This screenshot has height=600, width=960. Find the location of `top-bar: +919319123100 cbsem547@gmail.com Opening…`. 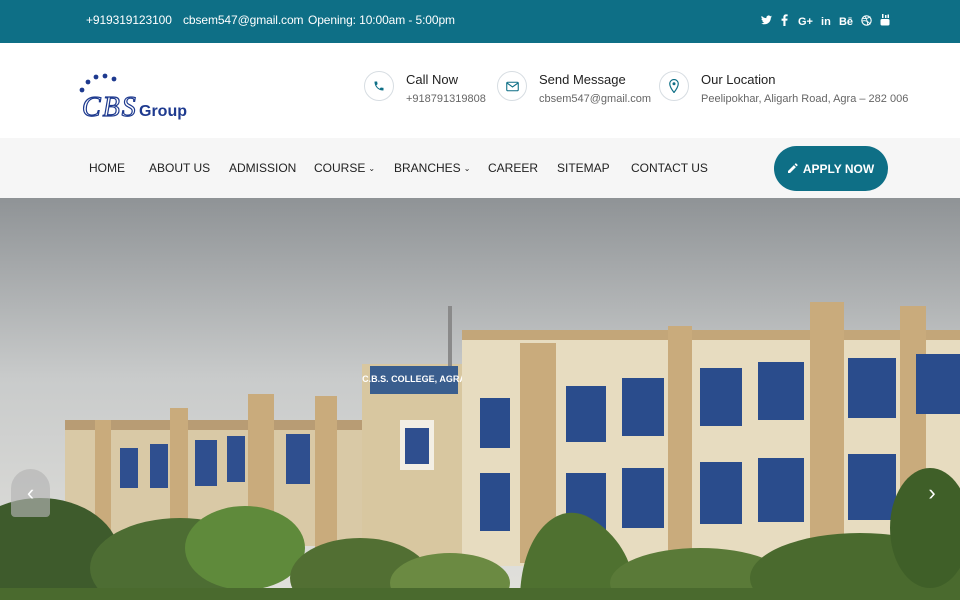

top-bar: +919319123100 cbsem547@gmail.com Opening… is located at coordinates (480, 21).